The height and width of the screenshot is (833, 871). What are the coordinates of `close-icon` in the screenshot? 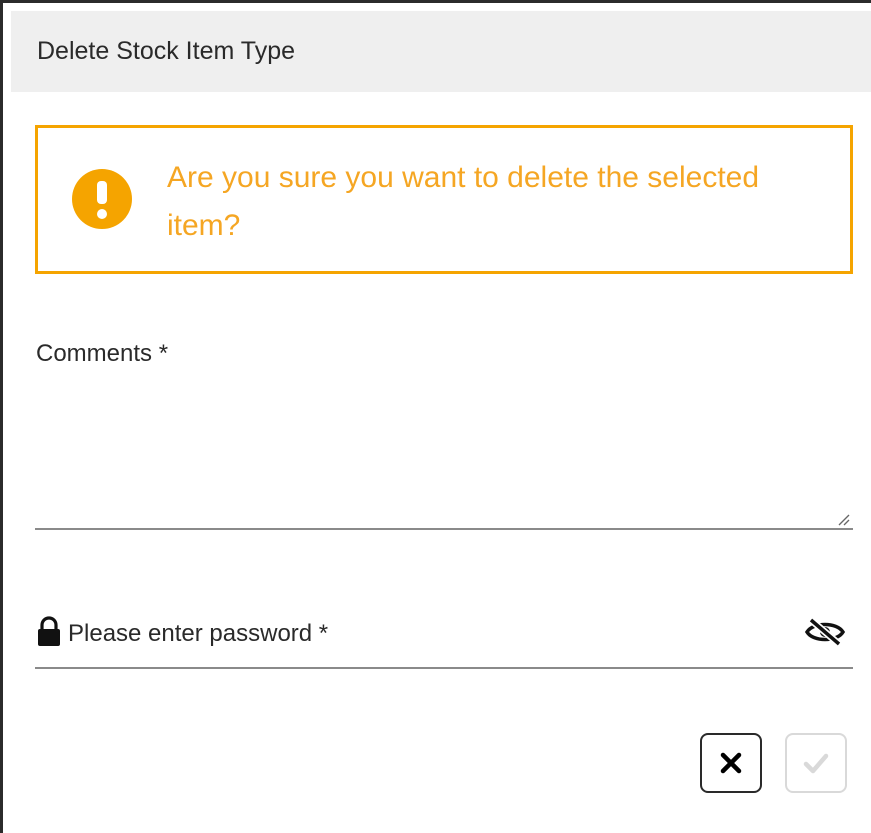 It's located at (731, 763).